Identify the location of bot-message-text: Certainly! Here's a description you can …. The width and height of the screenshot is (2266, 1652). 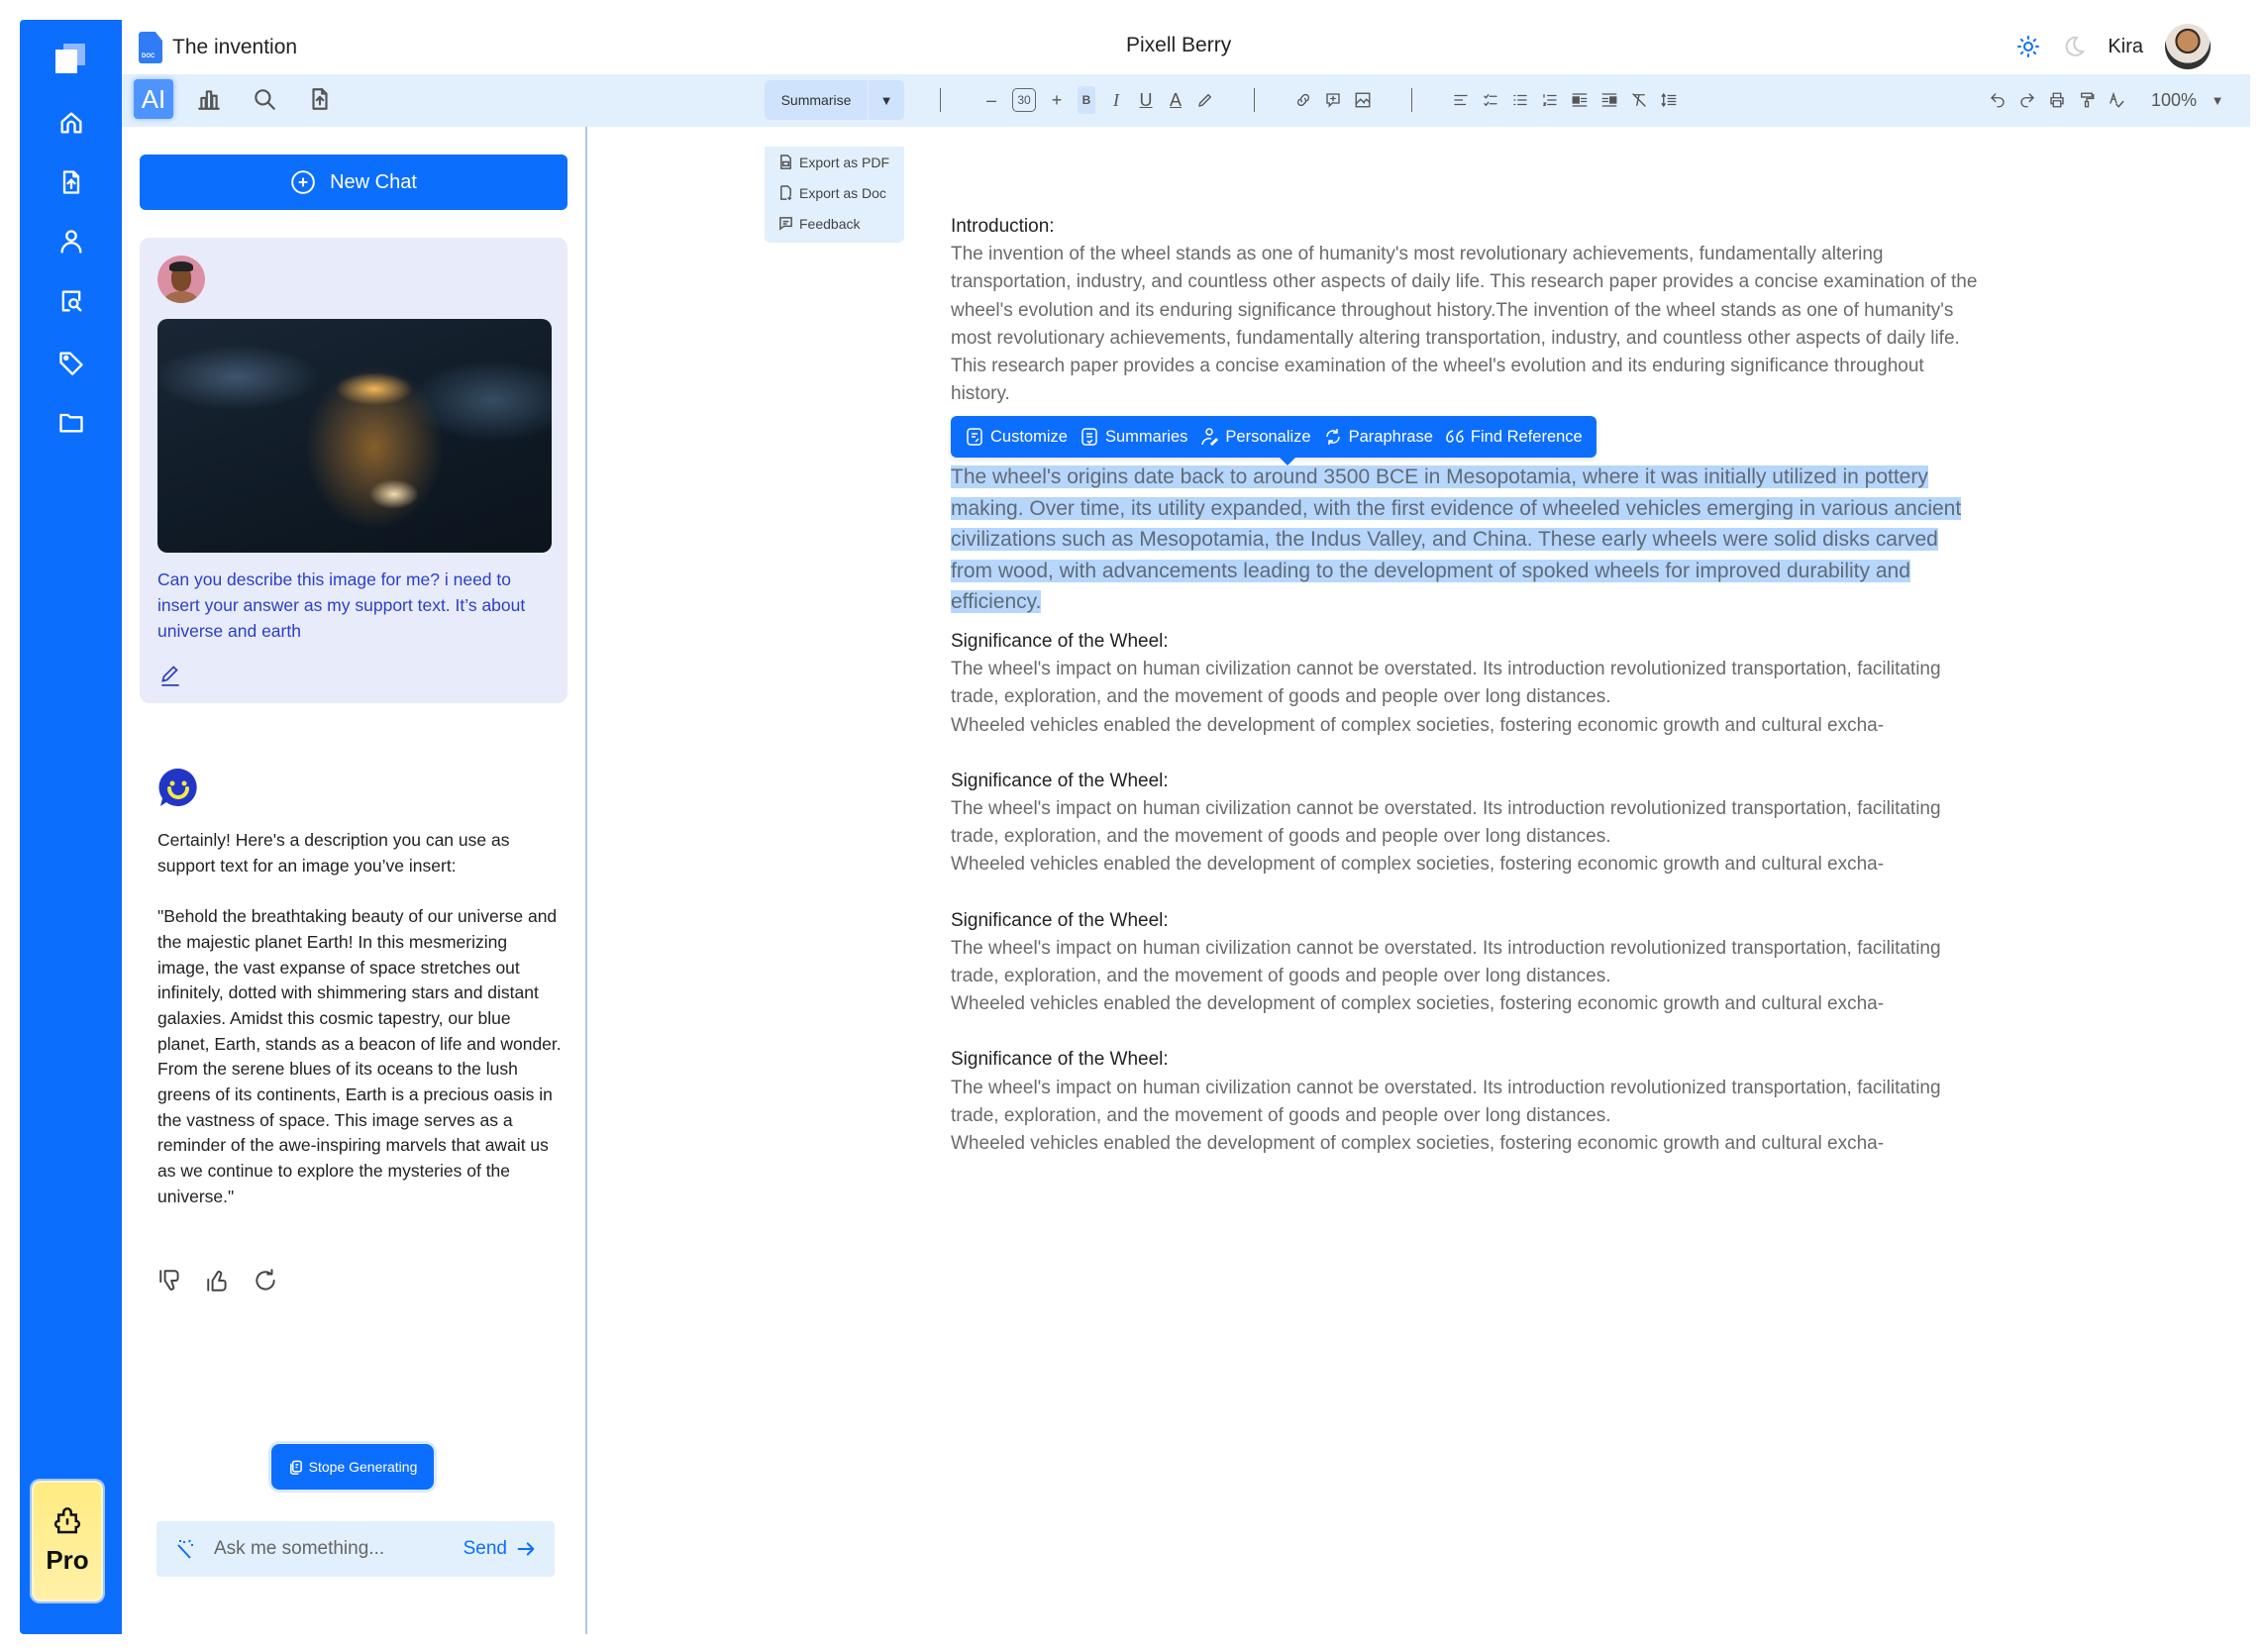
(360, 1019).